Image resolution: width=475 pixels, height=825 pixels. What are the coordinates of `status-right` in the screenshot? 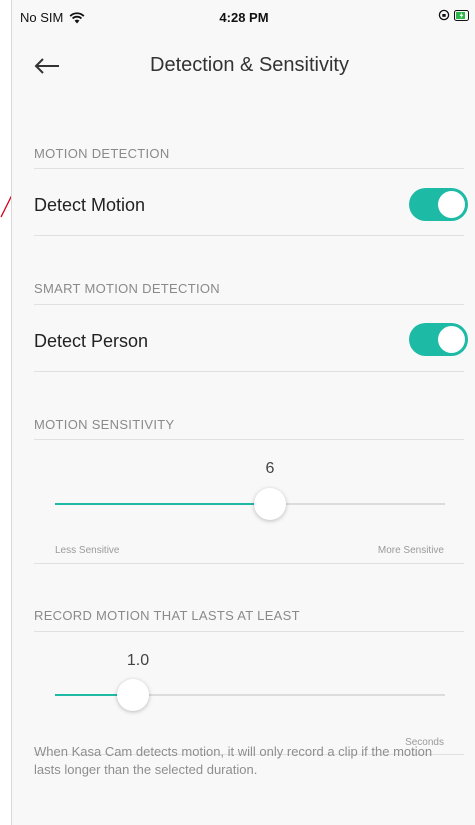 It's located at (454, 15).